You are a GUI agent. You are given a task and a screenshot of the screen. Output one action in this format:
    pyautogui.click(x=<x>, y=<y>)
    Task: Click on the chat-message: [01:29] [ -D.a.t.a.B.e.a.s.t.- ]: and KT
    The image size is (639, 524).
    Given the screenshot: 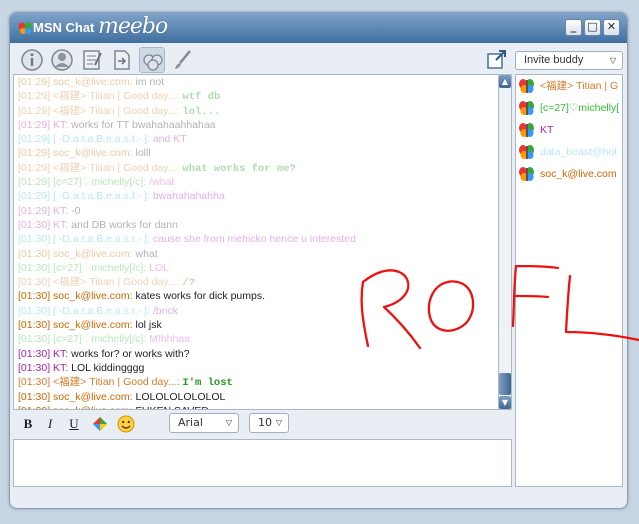 What is the action you would take?
    pyautogui.click(x=256, y=139)
    